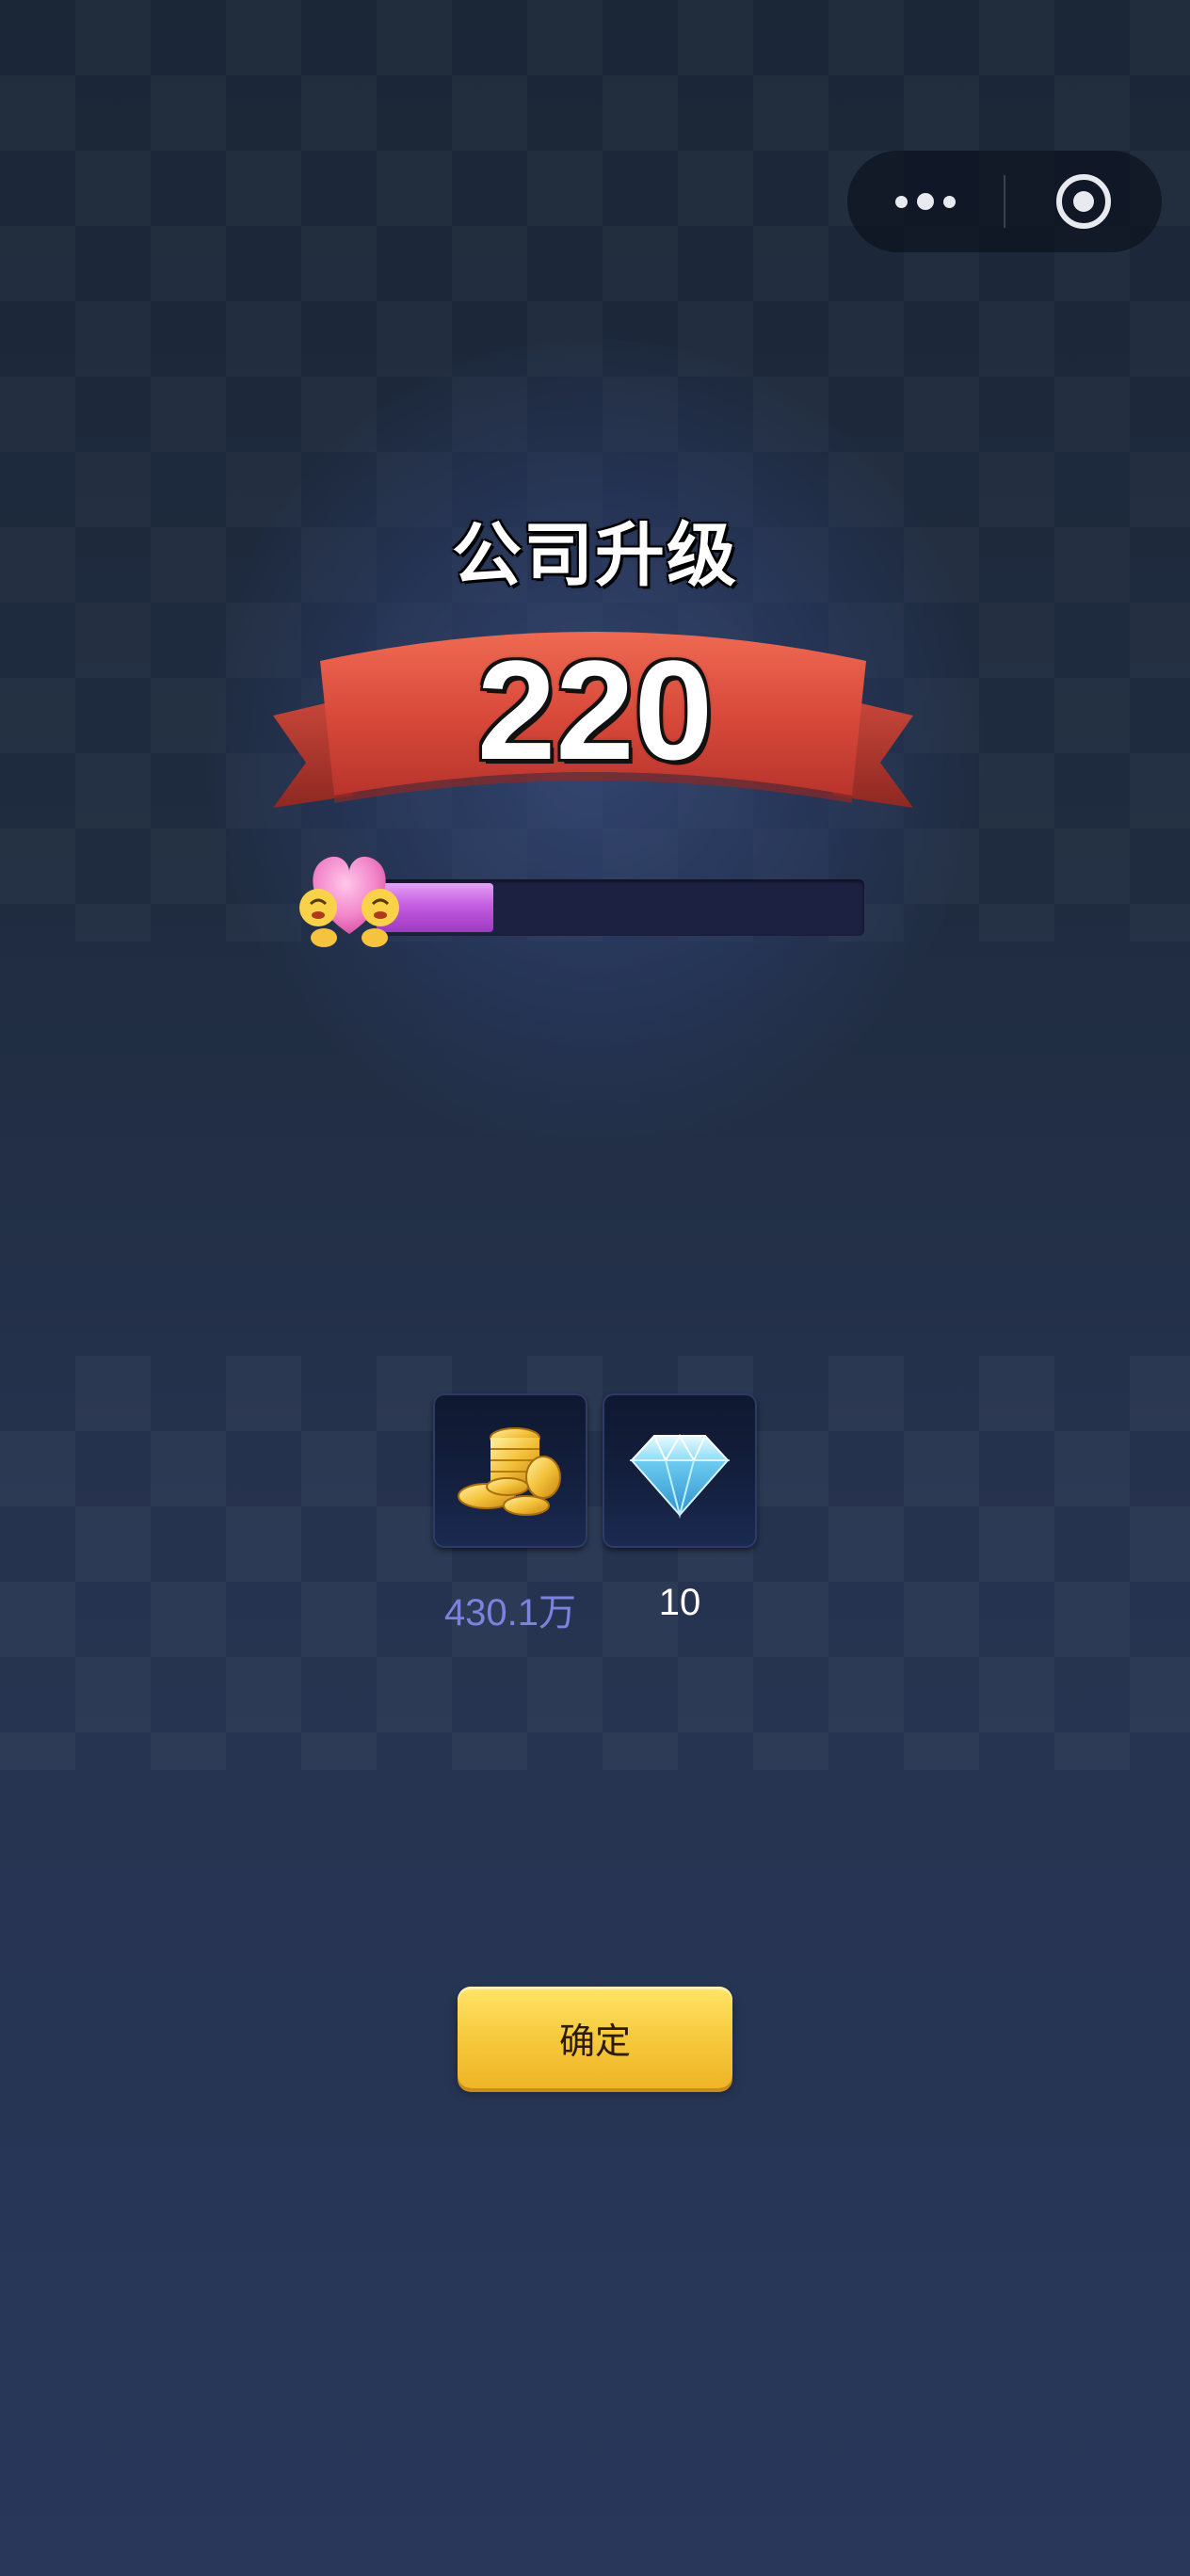 Image resolution: width=1190 pixels, height=2576 pixels. What do you see at coordinates (595, 710) in the screenshot?
I see `company-level: 220` at bounding box center [595, 710].